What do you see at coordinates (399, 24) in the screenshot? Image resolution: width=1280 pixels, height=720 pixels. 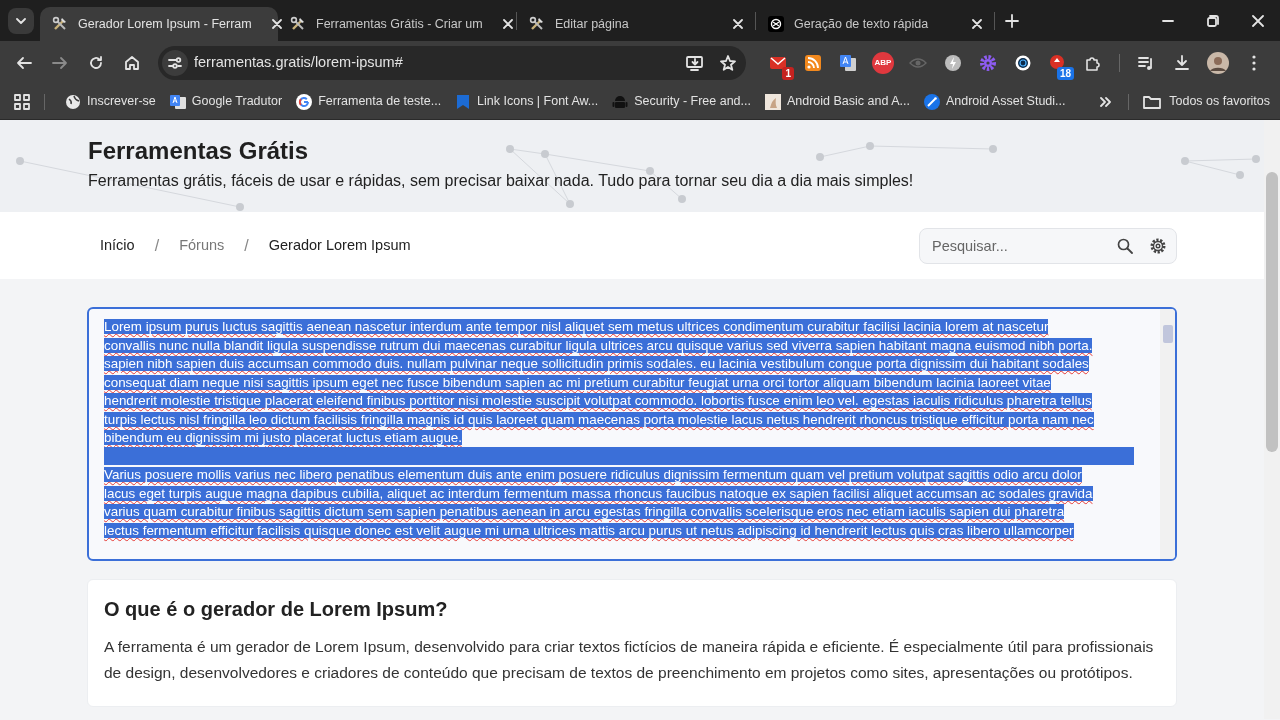 I see `tab-title: Ferramentas Grátis - Criar um` at bounding box center [399, 24].